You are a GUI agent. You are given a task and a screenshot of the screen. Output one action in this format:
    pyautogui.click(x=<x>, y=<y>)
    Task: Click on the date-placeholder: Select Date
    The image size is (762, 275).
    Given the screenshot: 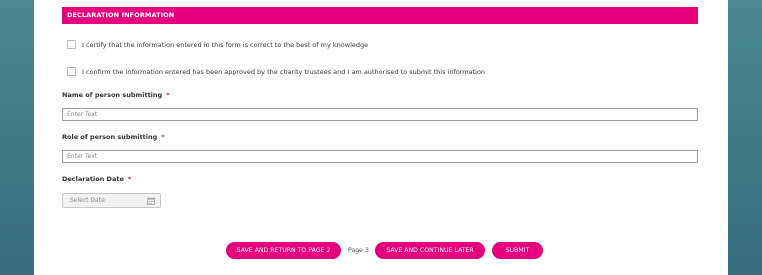 What is the action you would take?
    pyautogui.click(x=87, y=200)
    